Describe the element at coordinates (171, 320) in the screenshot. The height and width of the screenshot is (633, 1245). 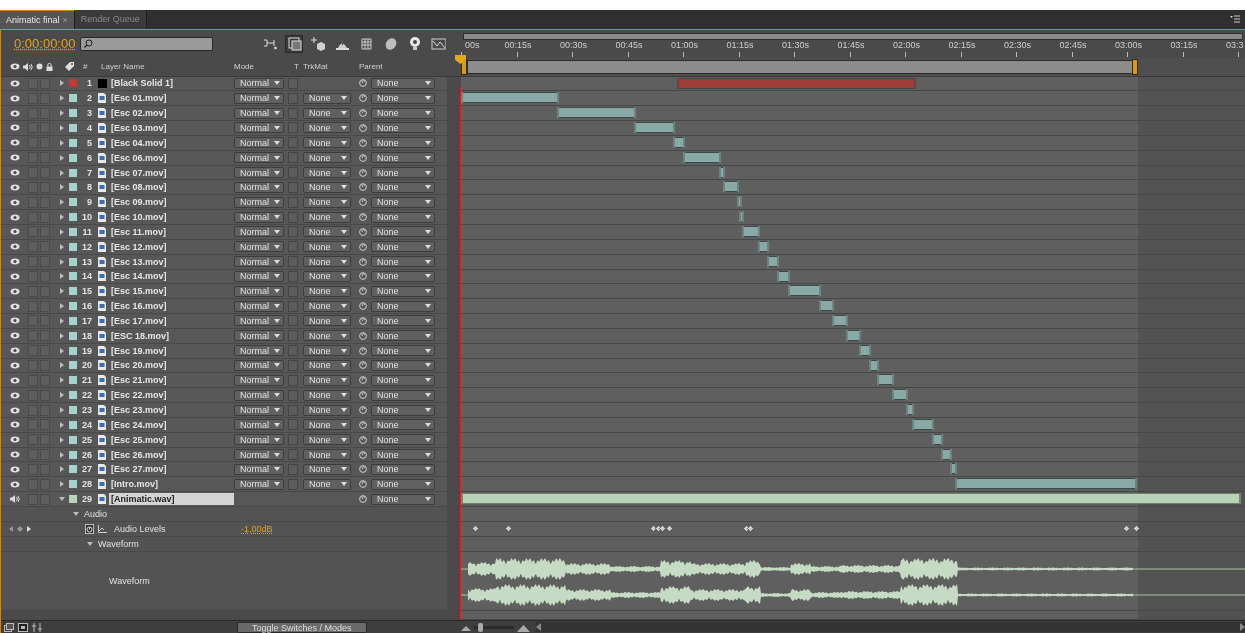
I see `layer-name: [Esc 17.mov]` at that location.